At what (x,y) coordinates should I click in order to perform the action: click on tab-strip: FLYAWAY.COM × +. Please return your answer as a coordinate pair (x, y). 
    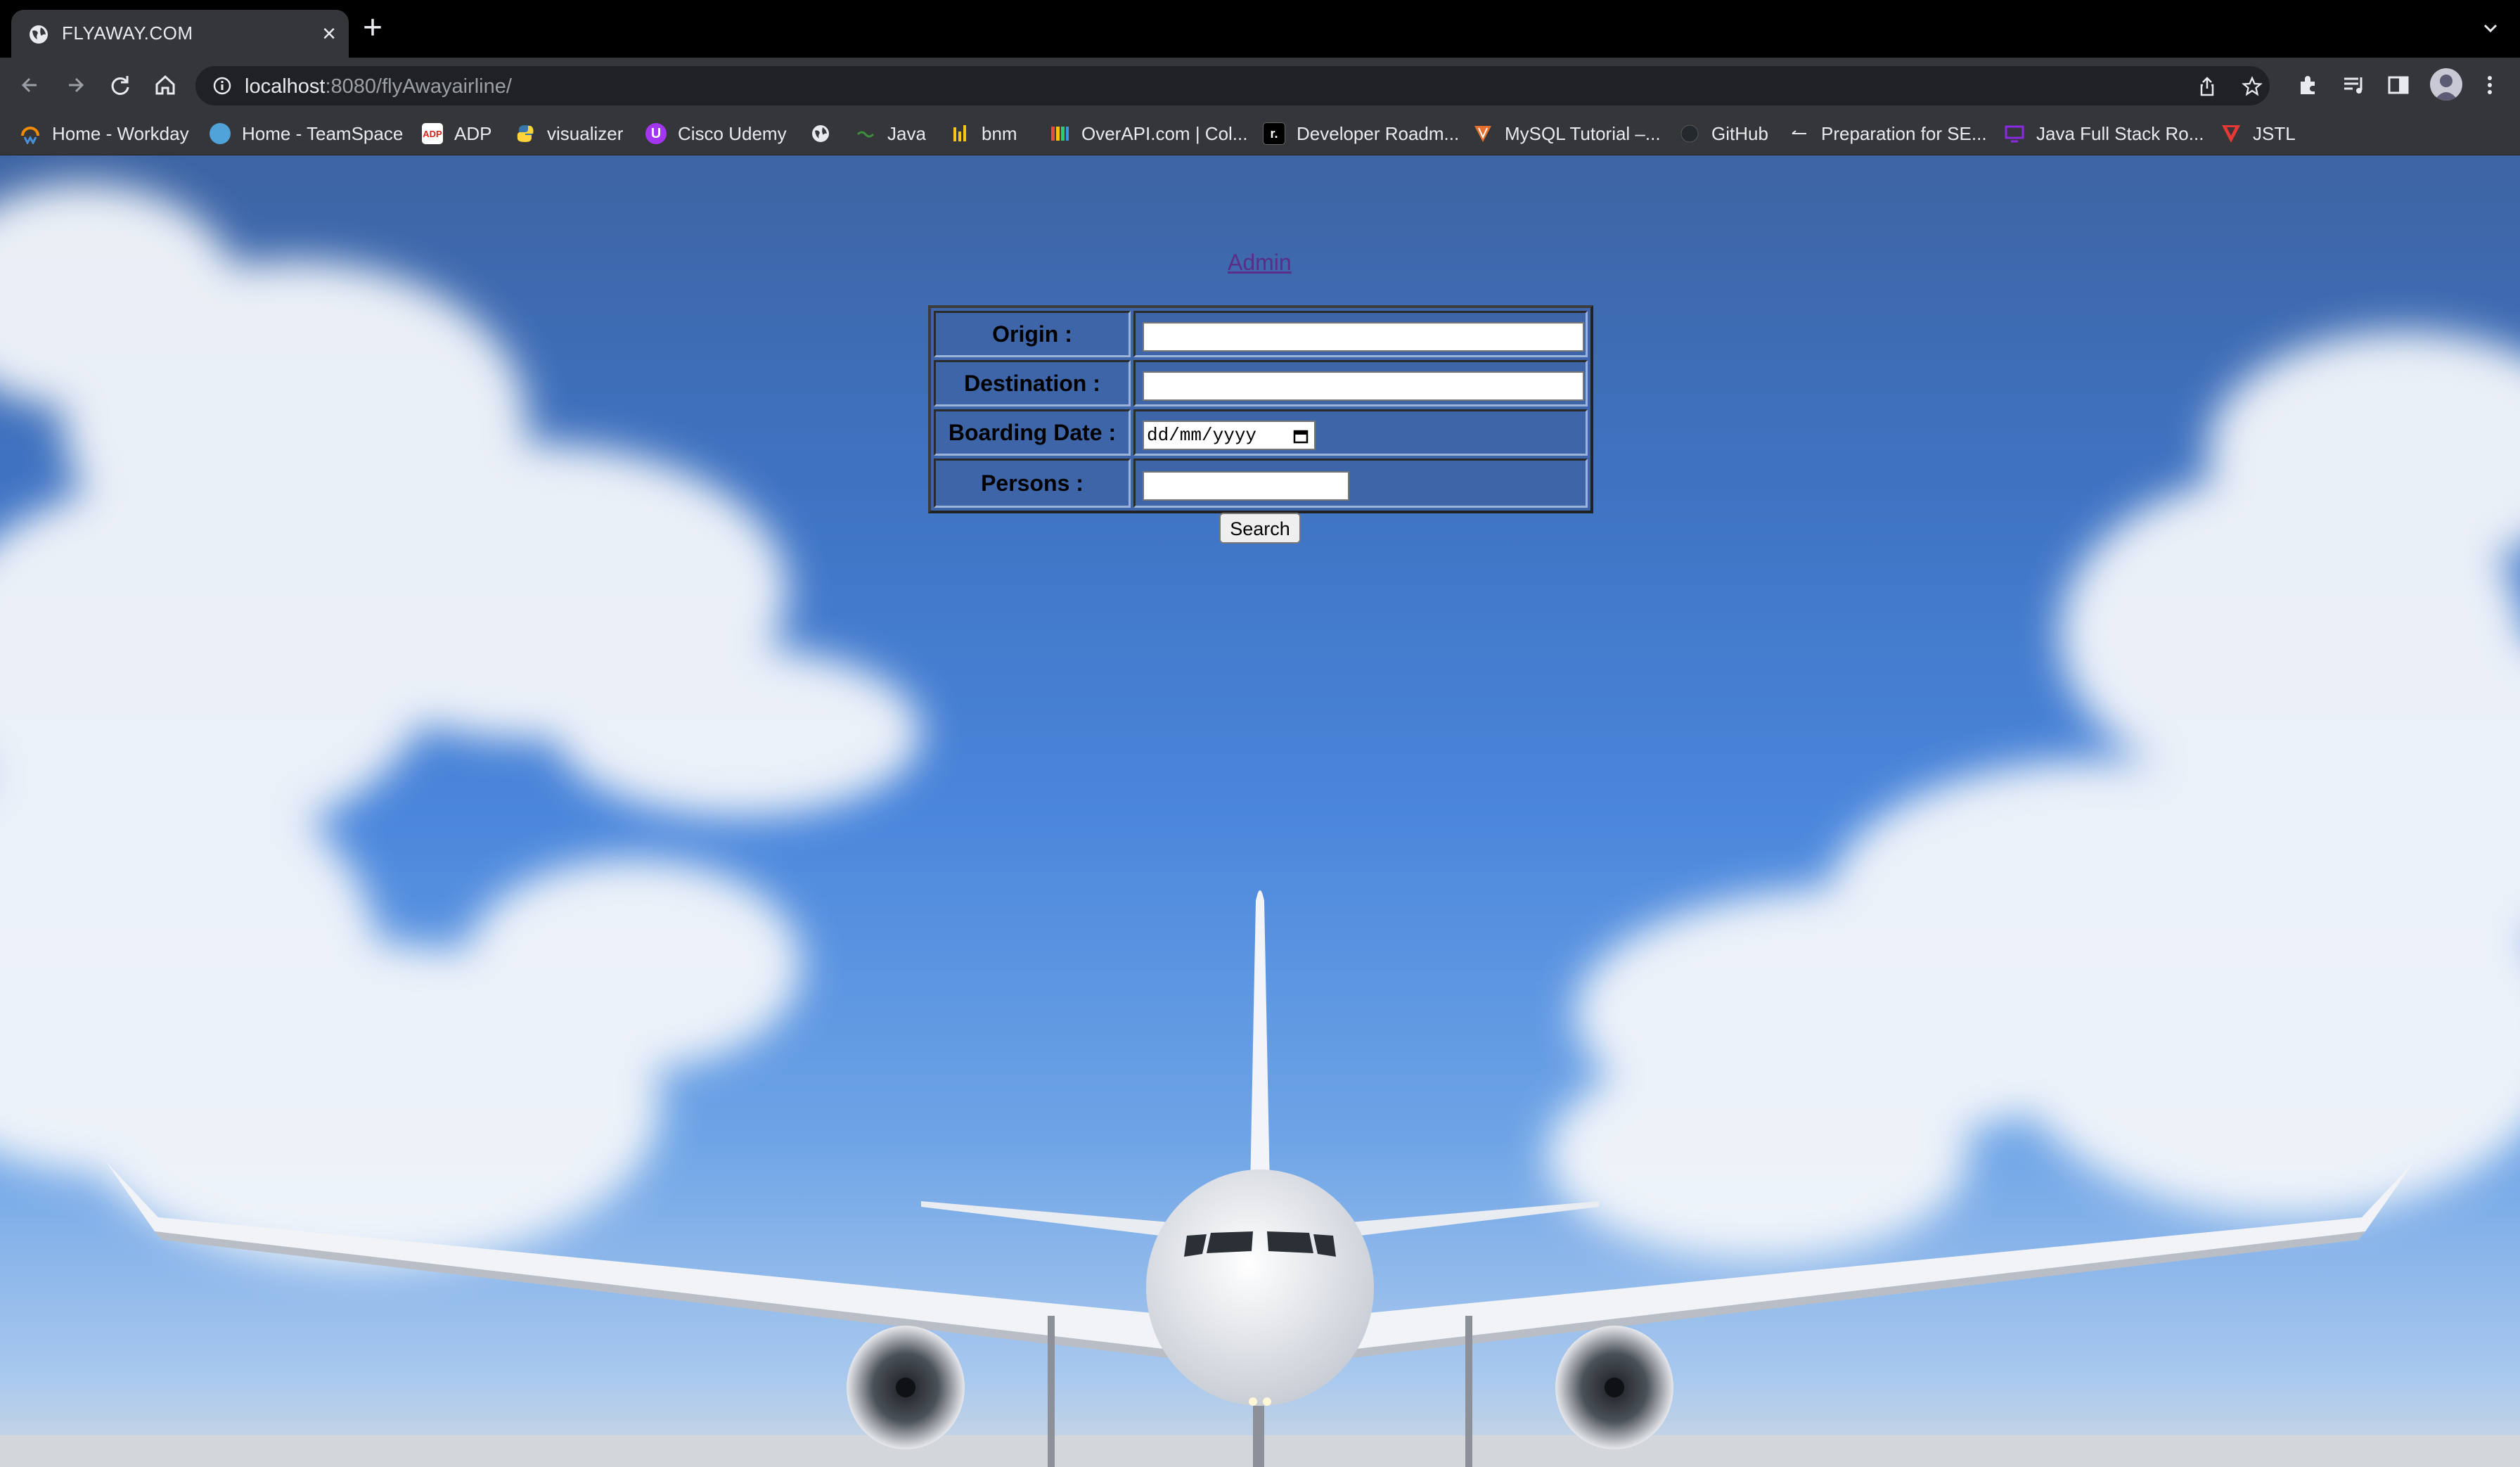
    Looking at the image, I should click on (1260, 29).